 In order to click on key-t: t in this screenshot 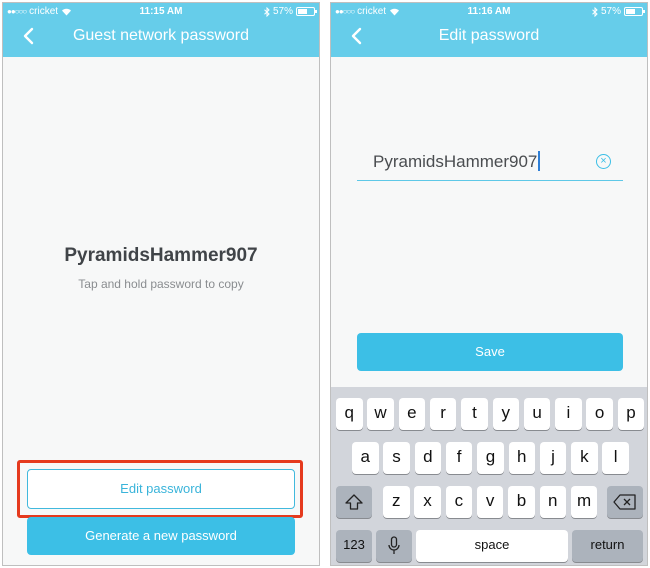, I will do `click(474, 414)`.